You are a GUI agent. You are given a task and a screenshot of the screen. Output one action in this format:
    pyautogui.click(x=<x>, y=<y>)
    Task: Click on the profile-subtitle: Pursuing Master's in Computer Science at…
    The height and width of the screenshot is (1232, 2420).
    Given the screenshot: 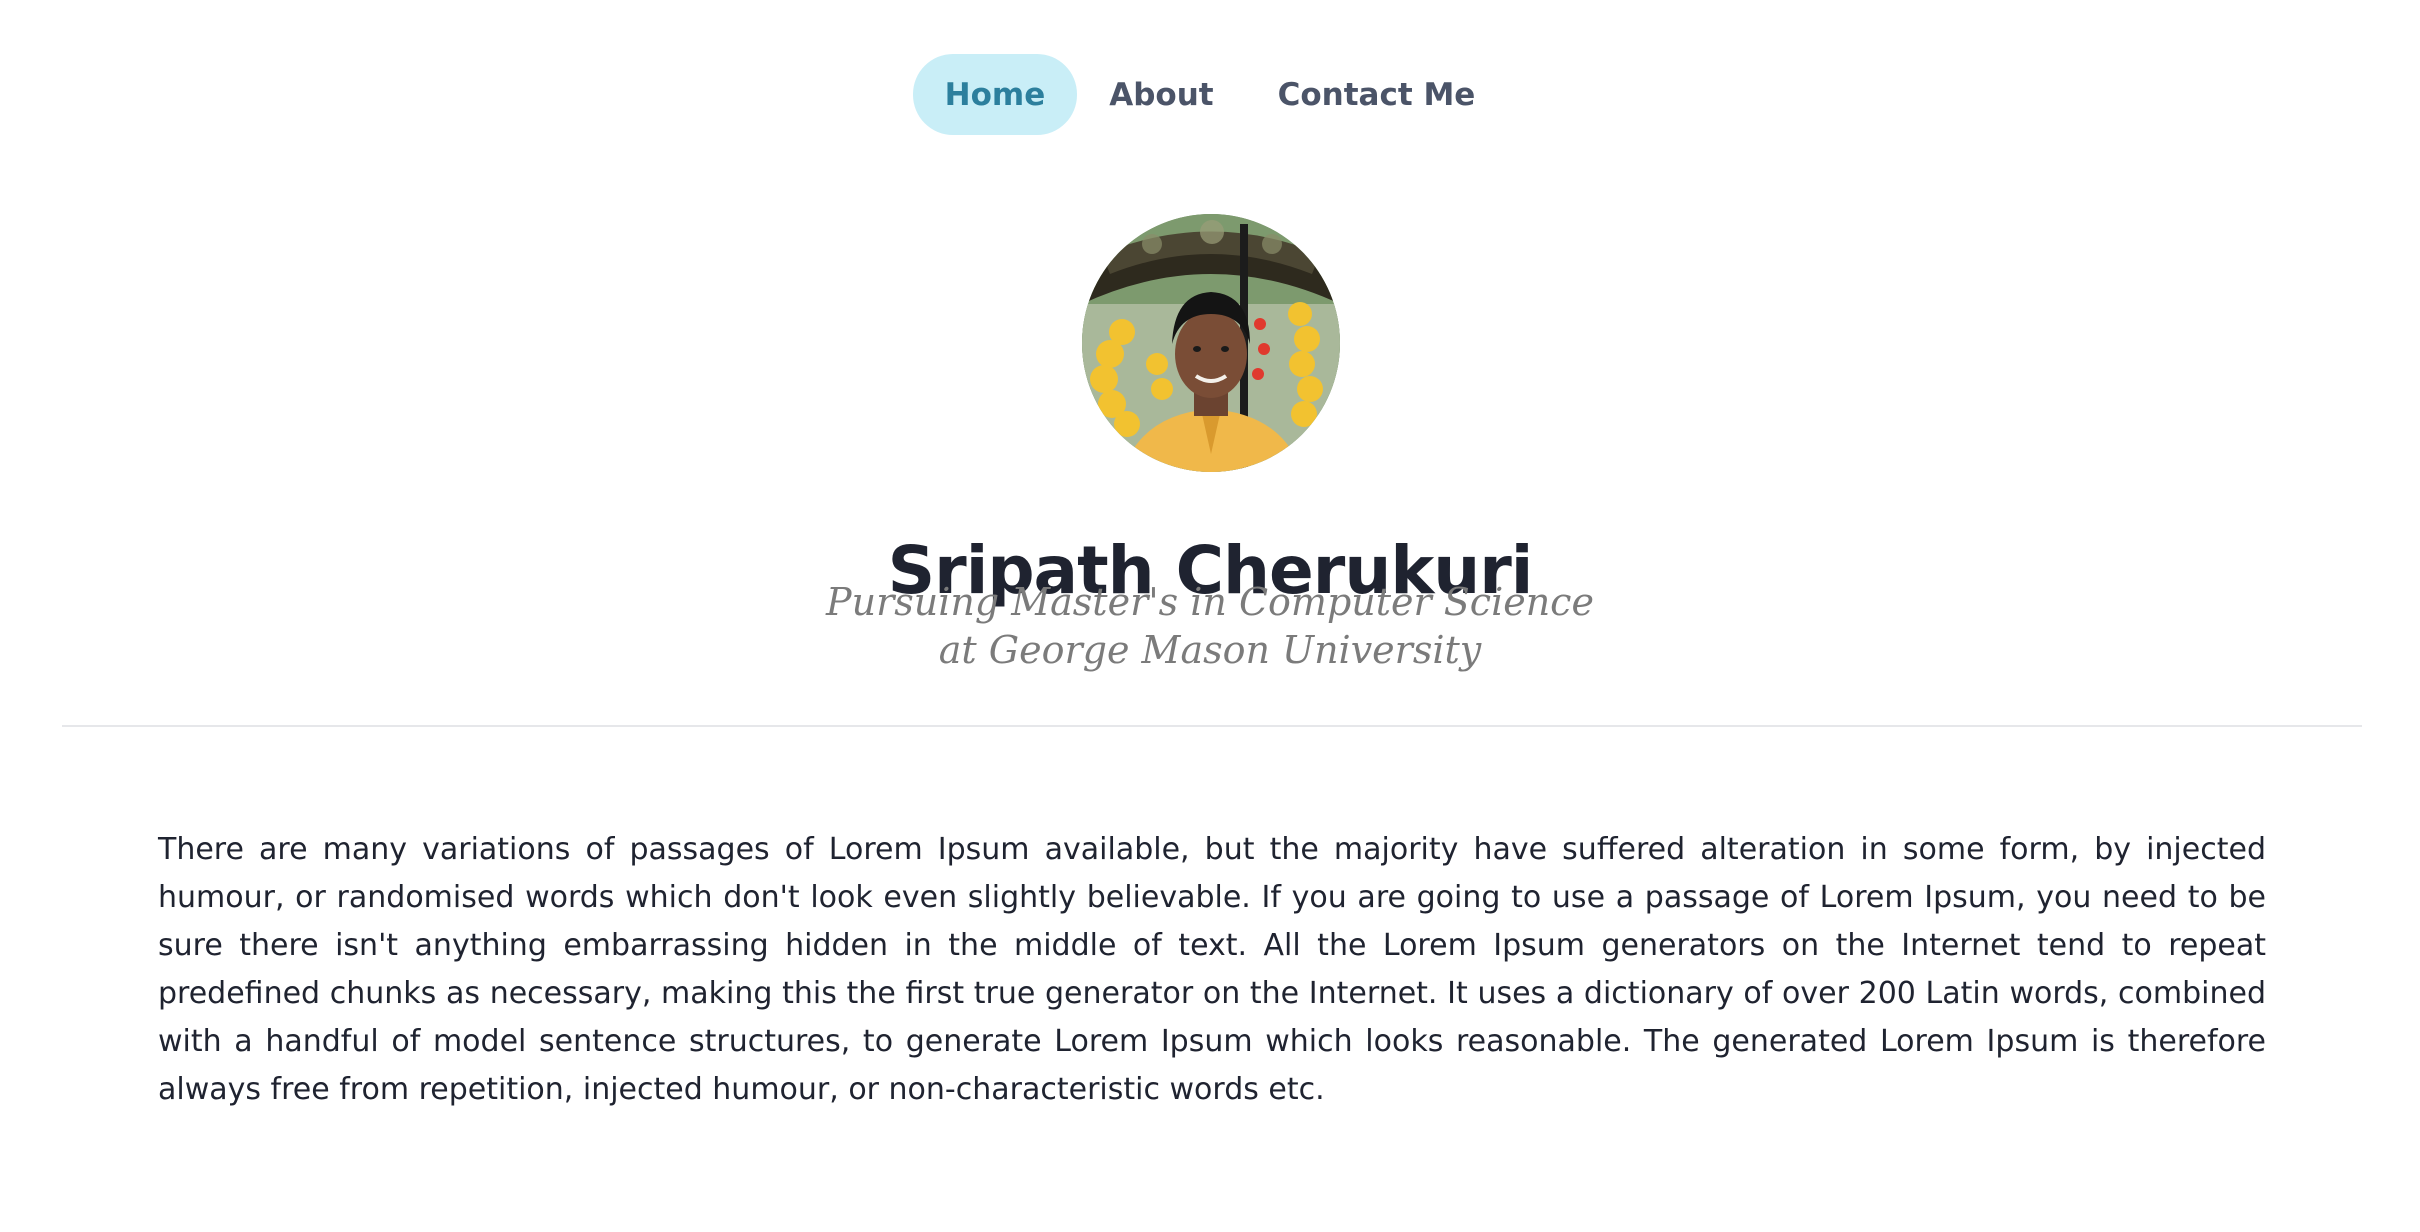 What is the action you would take?
    pyautogui.click(x=1210, y=626)
    